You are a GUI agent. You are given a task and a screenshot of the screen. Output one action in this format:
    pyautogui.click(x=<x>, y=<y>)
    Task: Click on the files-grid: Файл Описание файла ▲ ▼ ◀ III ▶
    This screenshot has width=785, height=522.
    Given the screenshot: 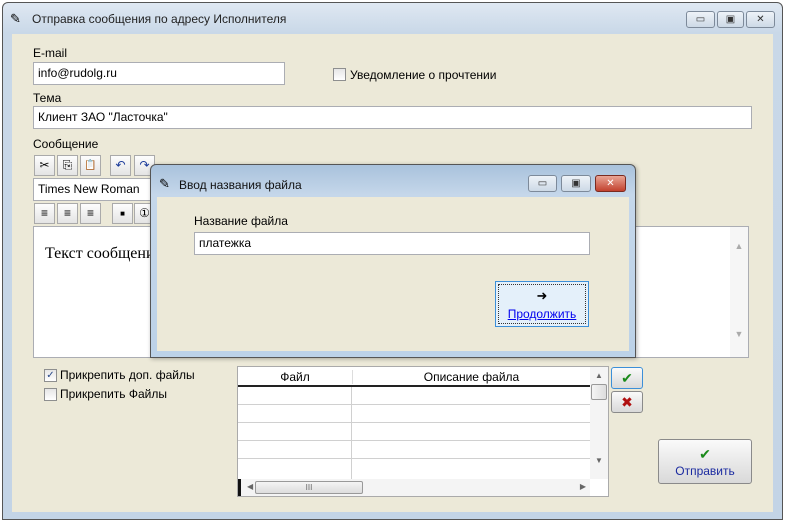 What is the action you would take?
    pyautogui.click(x=423, y=431)
    